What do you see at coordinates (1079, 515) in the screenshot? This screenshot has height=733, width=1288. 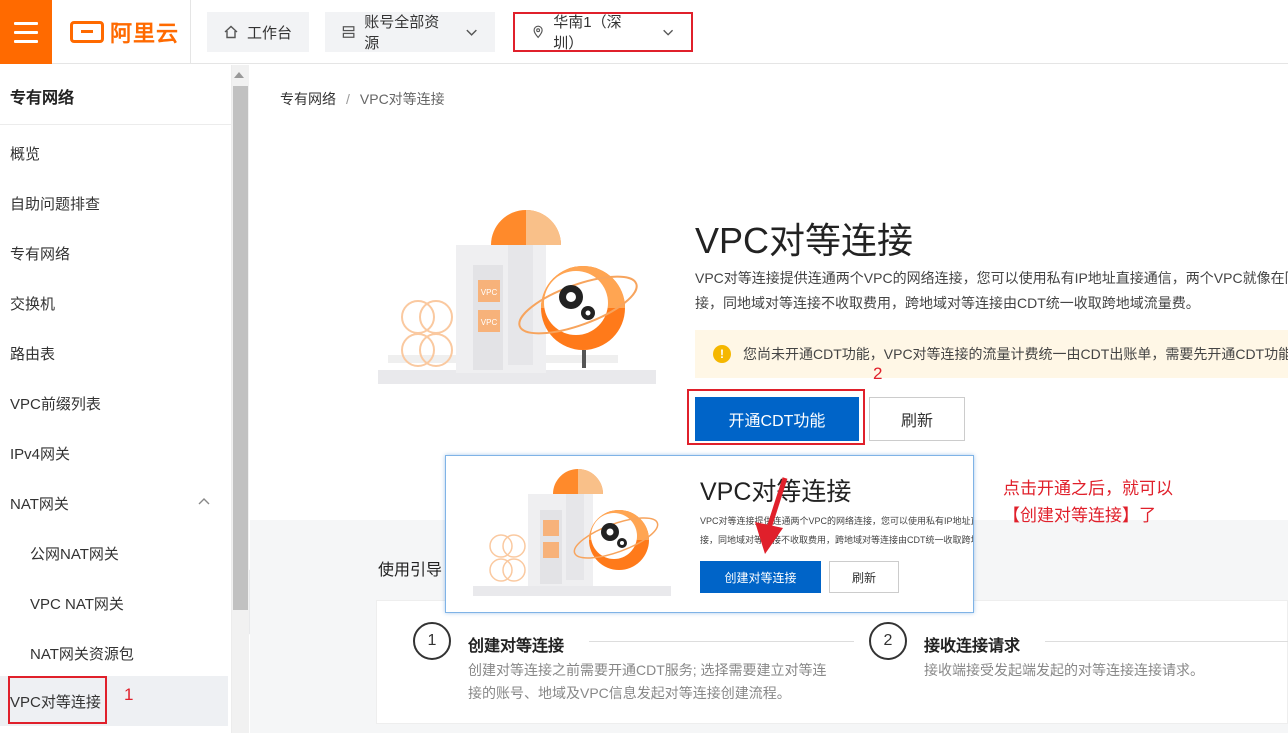 I see `annotation-note-line: 【创建对等连接】了` at bounding box center [1079, 515].